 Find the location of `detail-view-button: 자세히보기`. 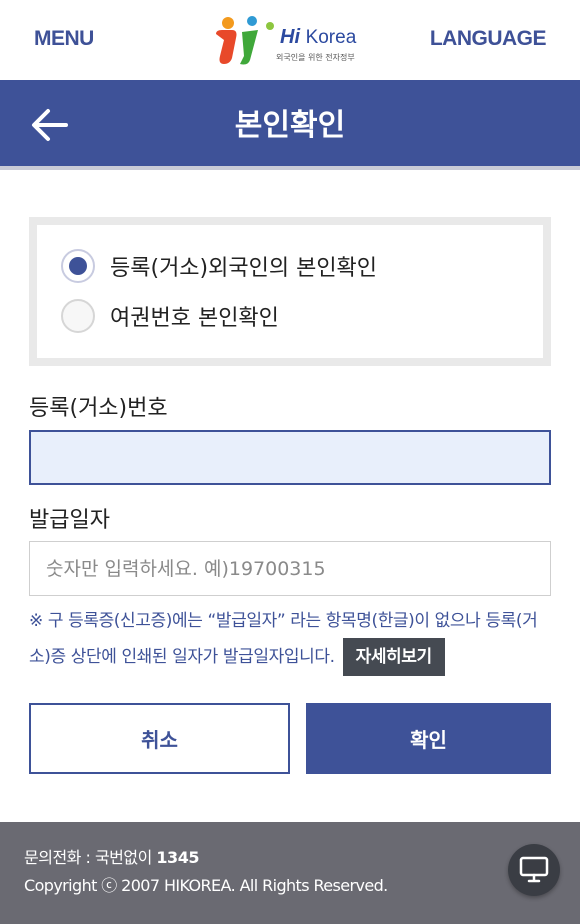

detail-view-button: 자세히보기 is located at coordinates (393, 657).